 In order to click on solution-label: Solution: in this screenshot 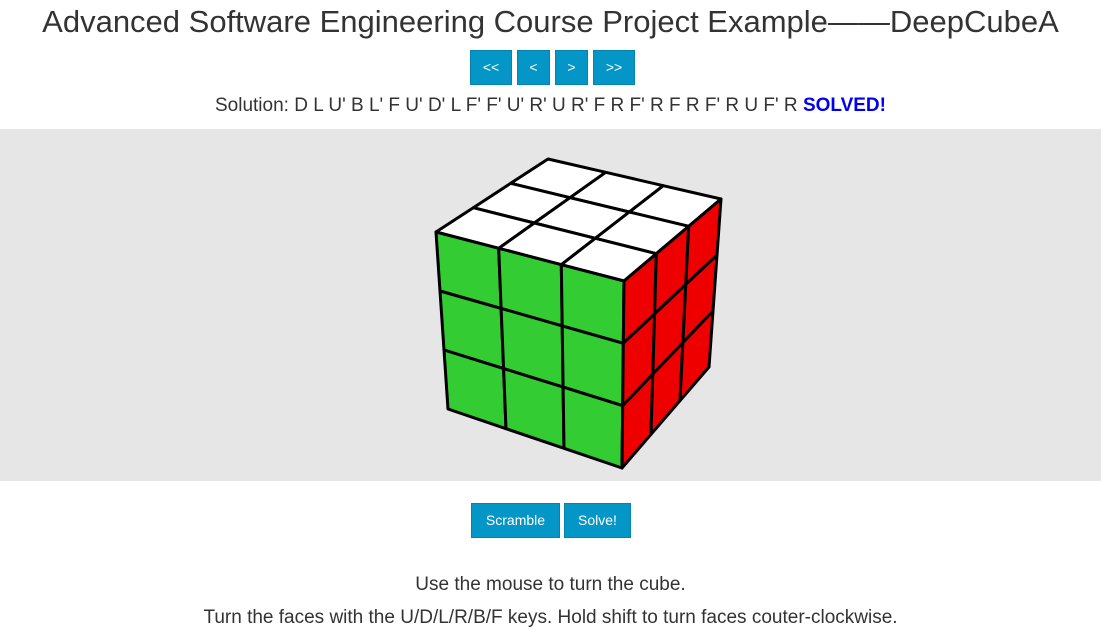, I will do `click(252, 105)`.